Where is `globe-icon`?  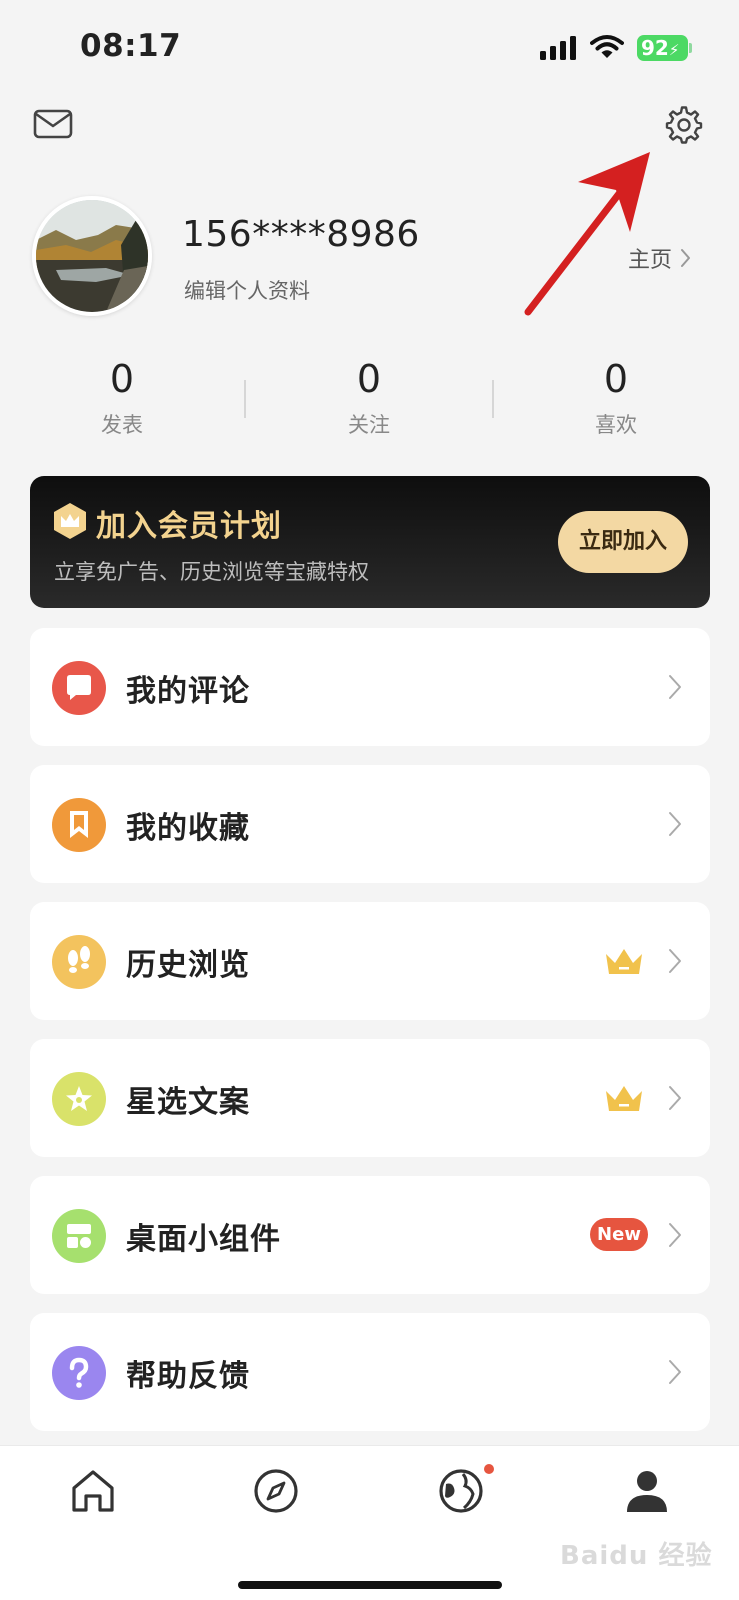 globe-icon is located at coordinates (461, 1491).